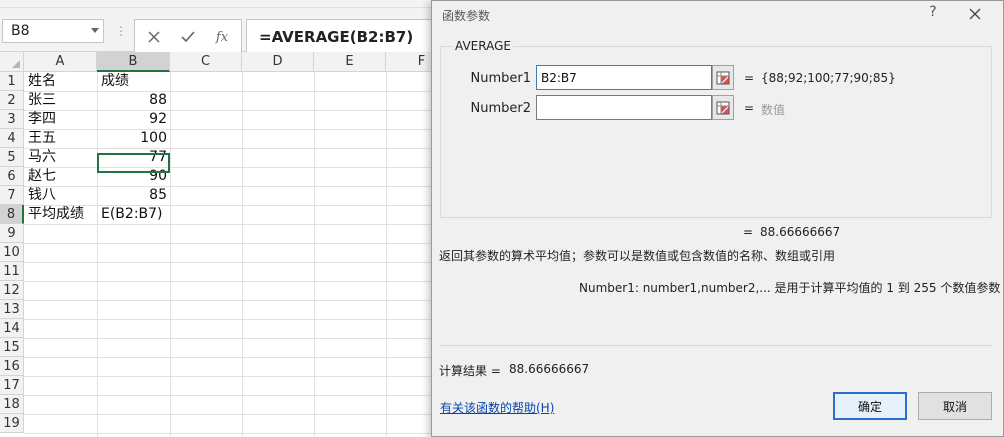  I want to click on arg2-result: 数值, so click(773, 110).